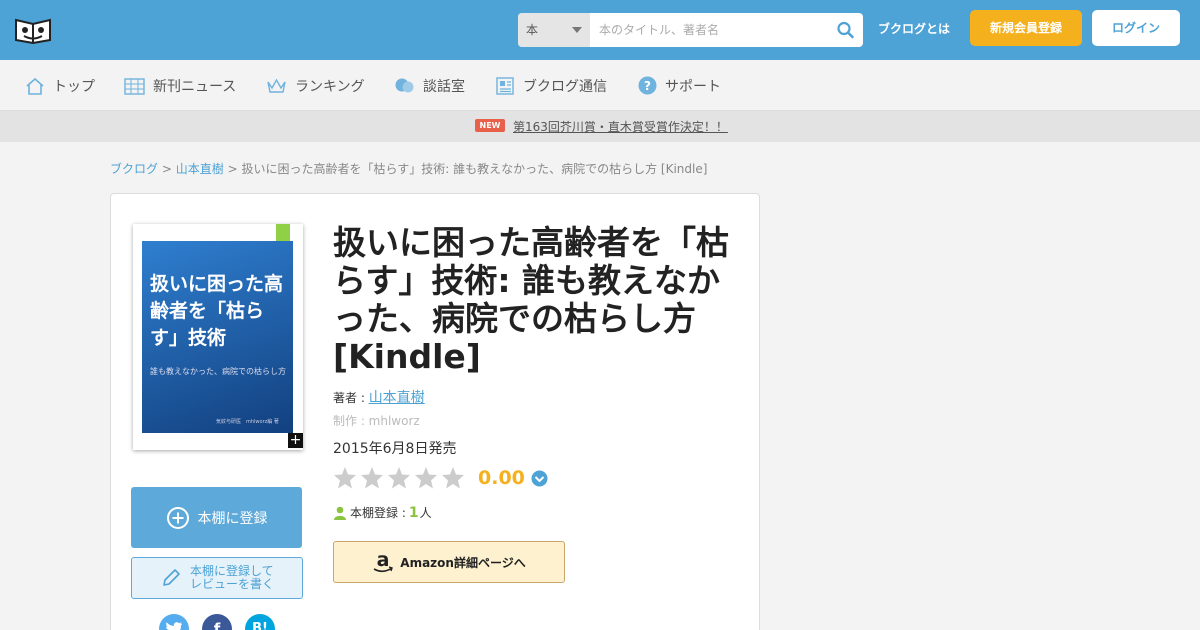 The width and height of the screenshot is (1200, 630). Describe the element at coordinates (693, 86) in the screenshot. I see `nav-item-label: サポート` at that location.